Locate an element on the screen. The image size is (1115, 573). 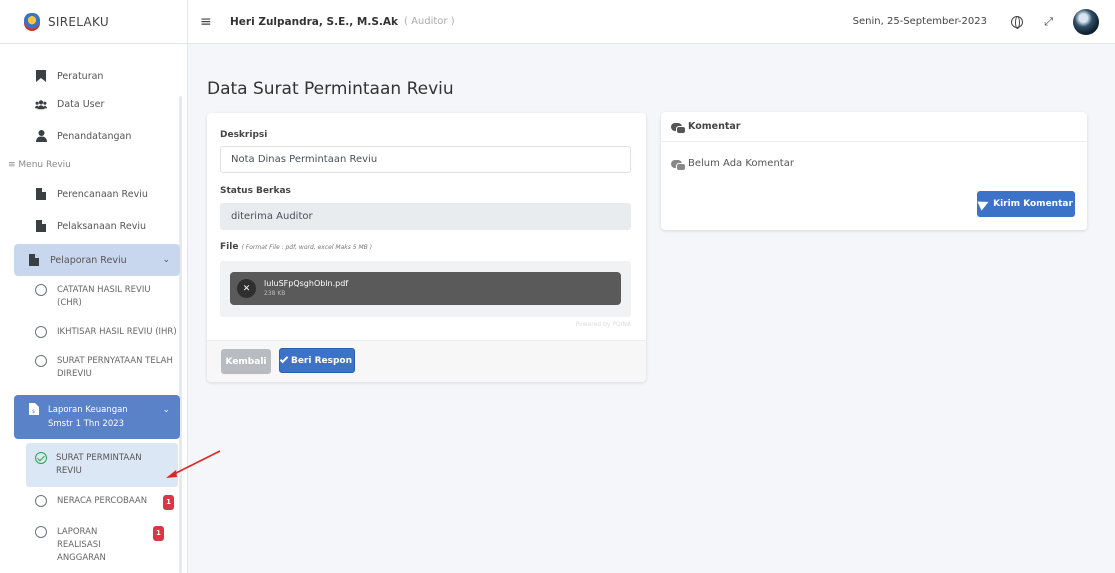
sidebar-item-label: NERACA PERCOBAAN is located at coordinates (102, 501).